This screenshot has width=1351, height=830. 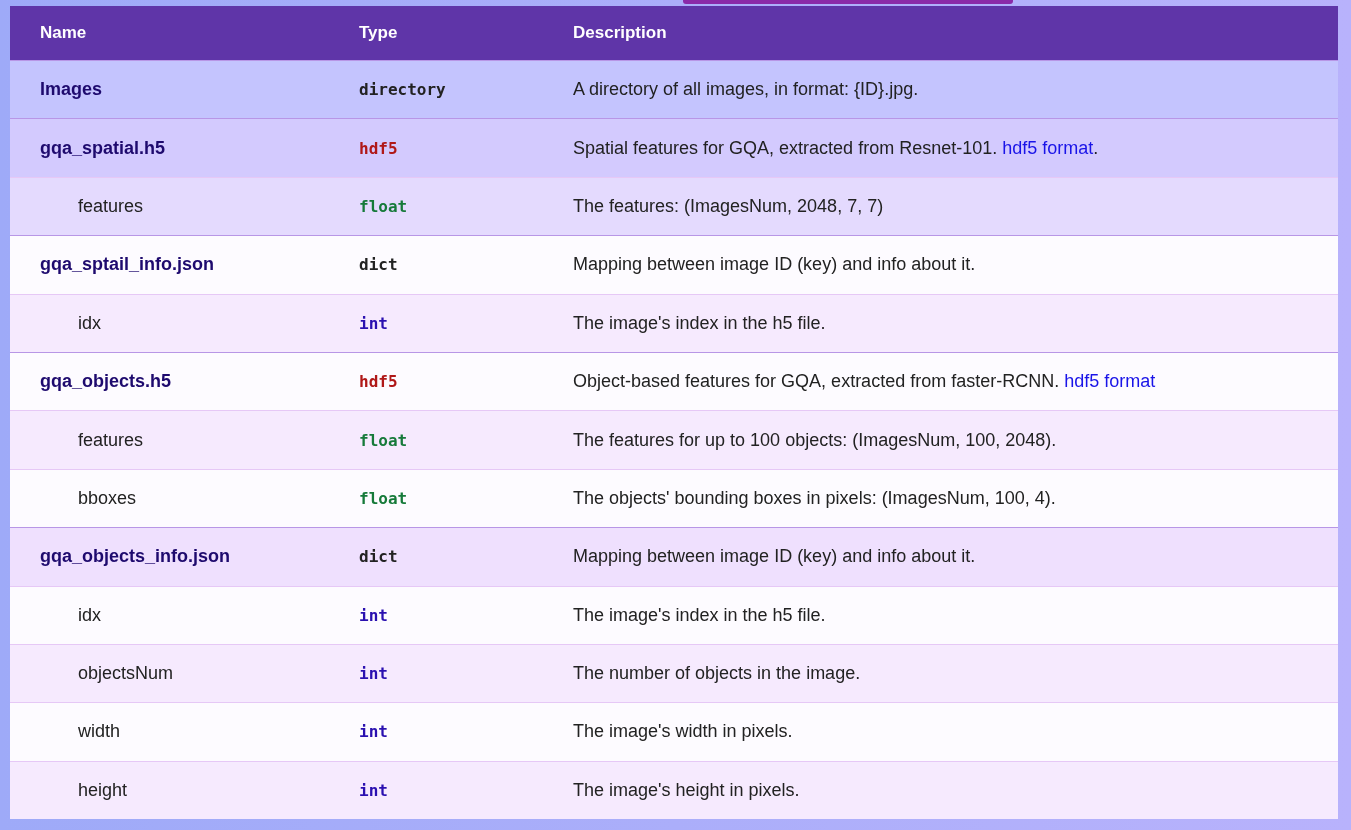 I want to click on description-cell-text: The image's width in pixels., so click(x=683, y=732).